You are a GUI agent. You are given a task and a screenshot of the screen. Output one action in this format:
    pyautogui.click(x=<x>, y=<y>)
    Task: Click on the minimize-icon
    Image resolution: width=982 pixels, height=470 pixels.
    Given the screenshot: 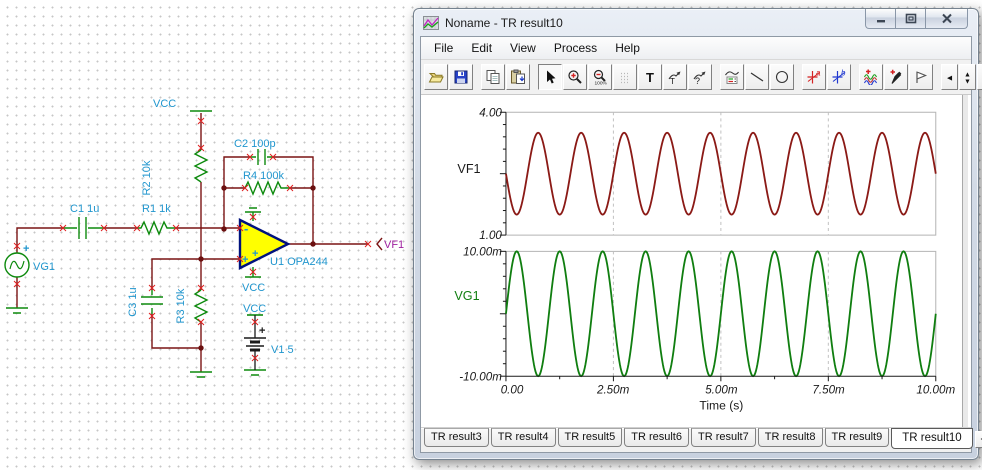 What is the action you would take?
    pyautogui.click(x=880, y=20)
    